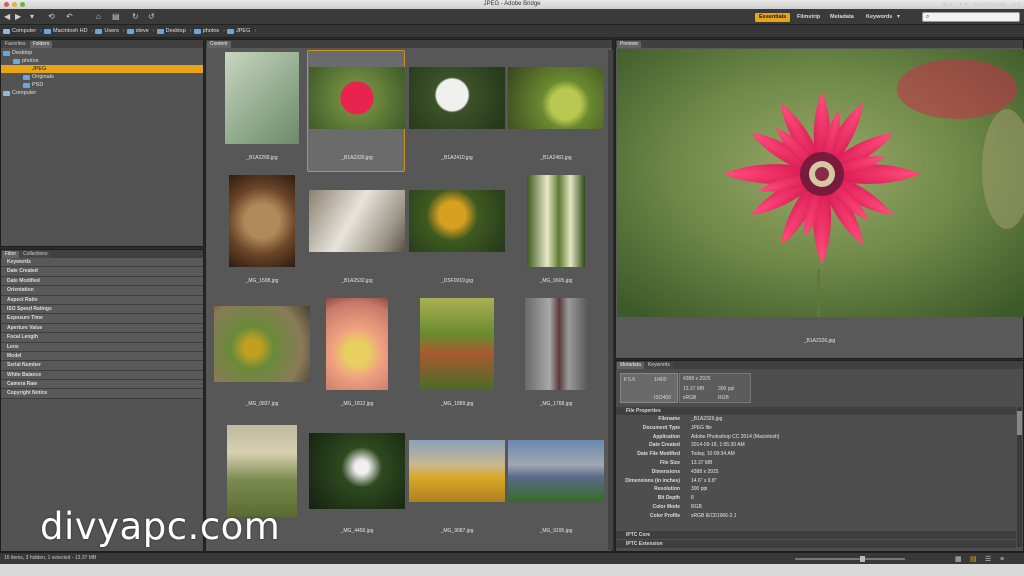 This screenshot has width=1024, height=576. What do you see at coordinates (151, 17) in the screenshot?
I see `rotate-left-icon: ↺` at bounding box center [151, 17].